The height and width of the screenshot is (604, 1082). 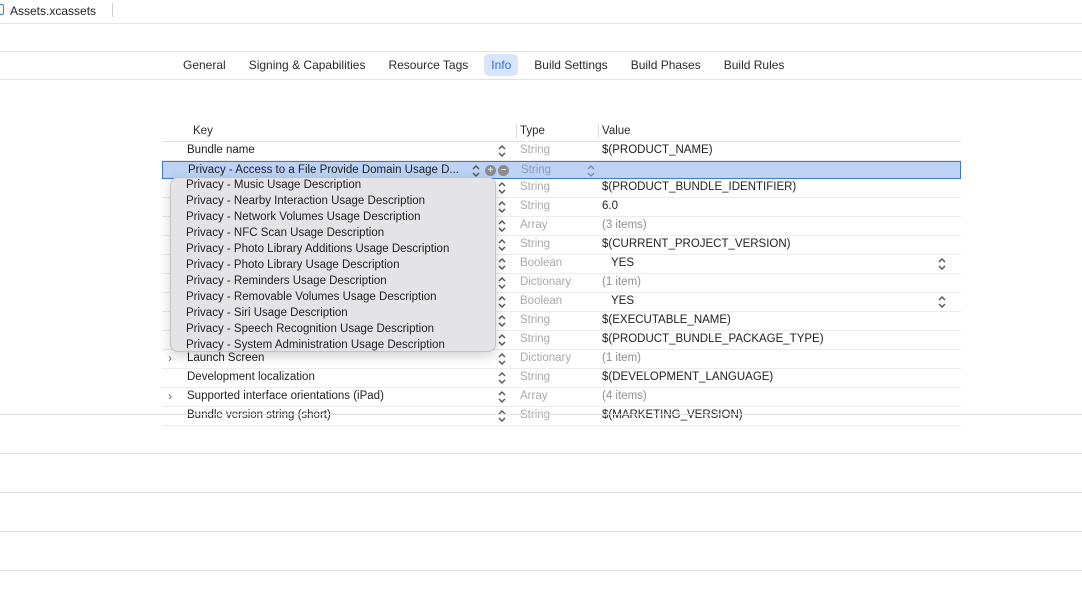 I want to click on suggestion-item: Privacy - Reminders Usage Description, so click(x=286, y=281).